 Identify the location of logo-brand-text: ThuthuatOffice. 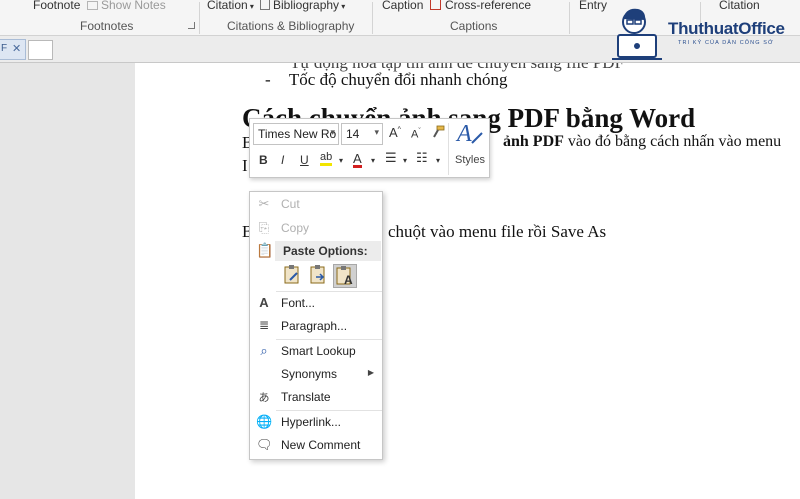
(726, 28).